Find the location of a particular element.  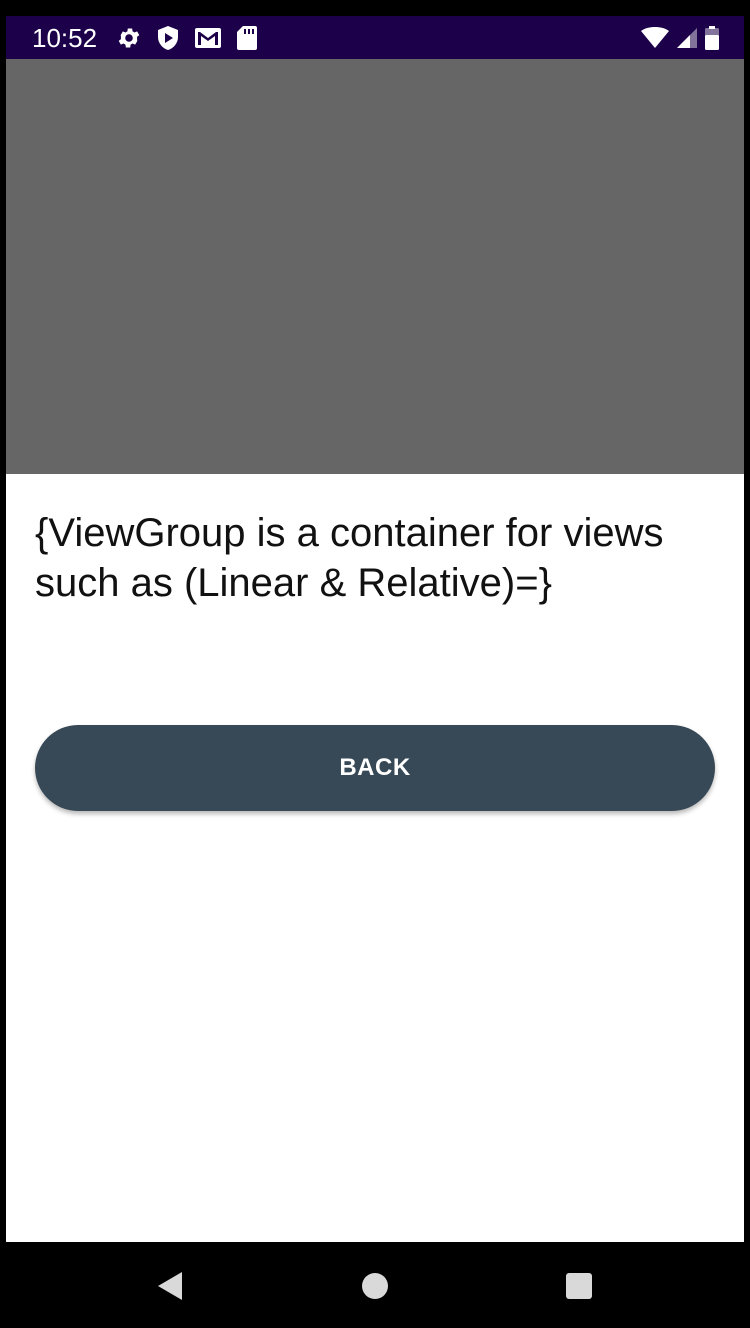

cell-signal-icon is located at coordinates (687, 38).